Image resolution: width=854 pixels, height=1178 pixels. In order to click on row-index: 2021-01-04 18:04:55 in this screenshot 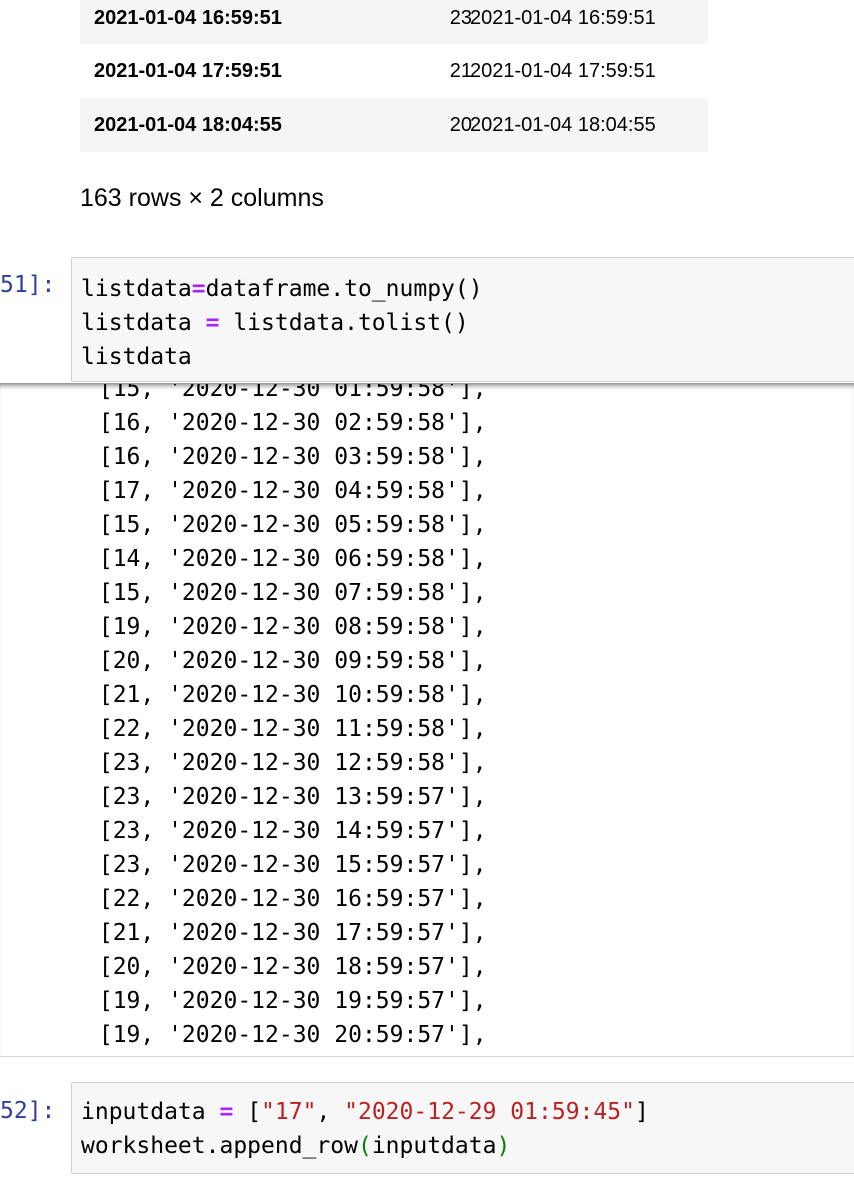, I will do `click(188, 125)`.